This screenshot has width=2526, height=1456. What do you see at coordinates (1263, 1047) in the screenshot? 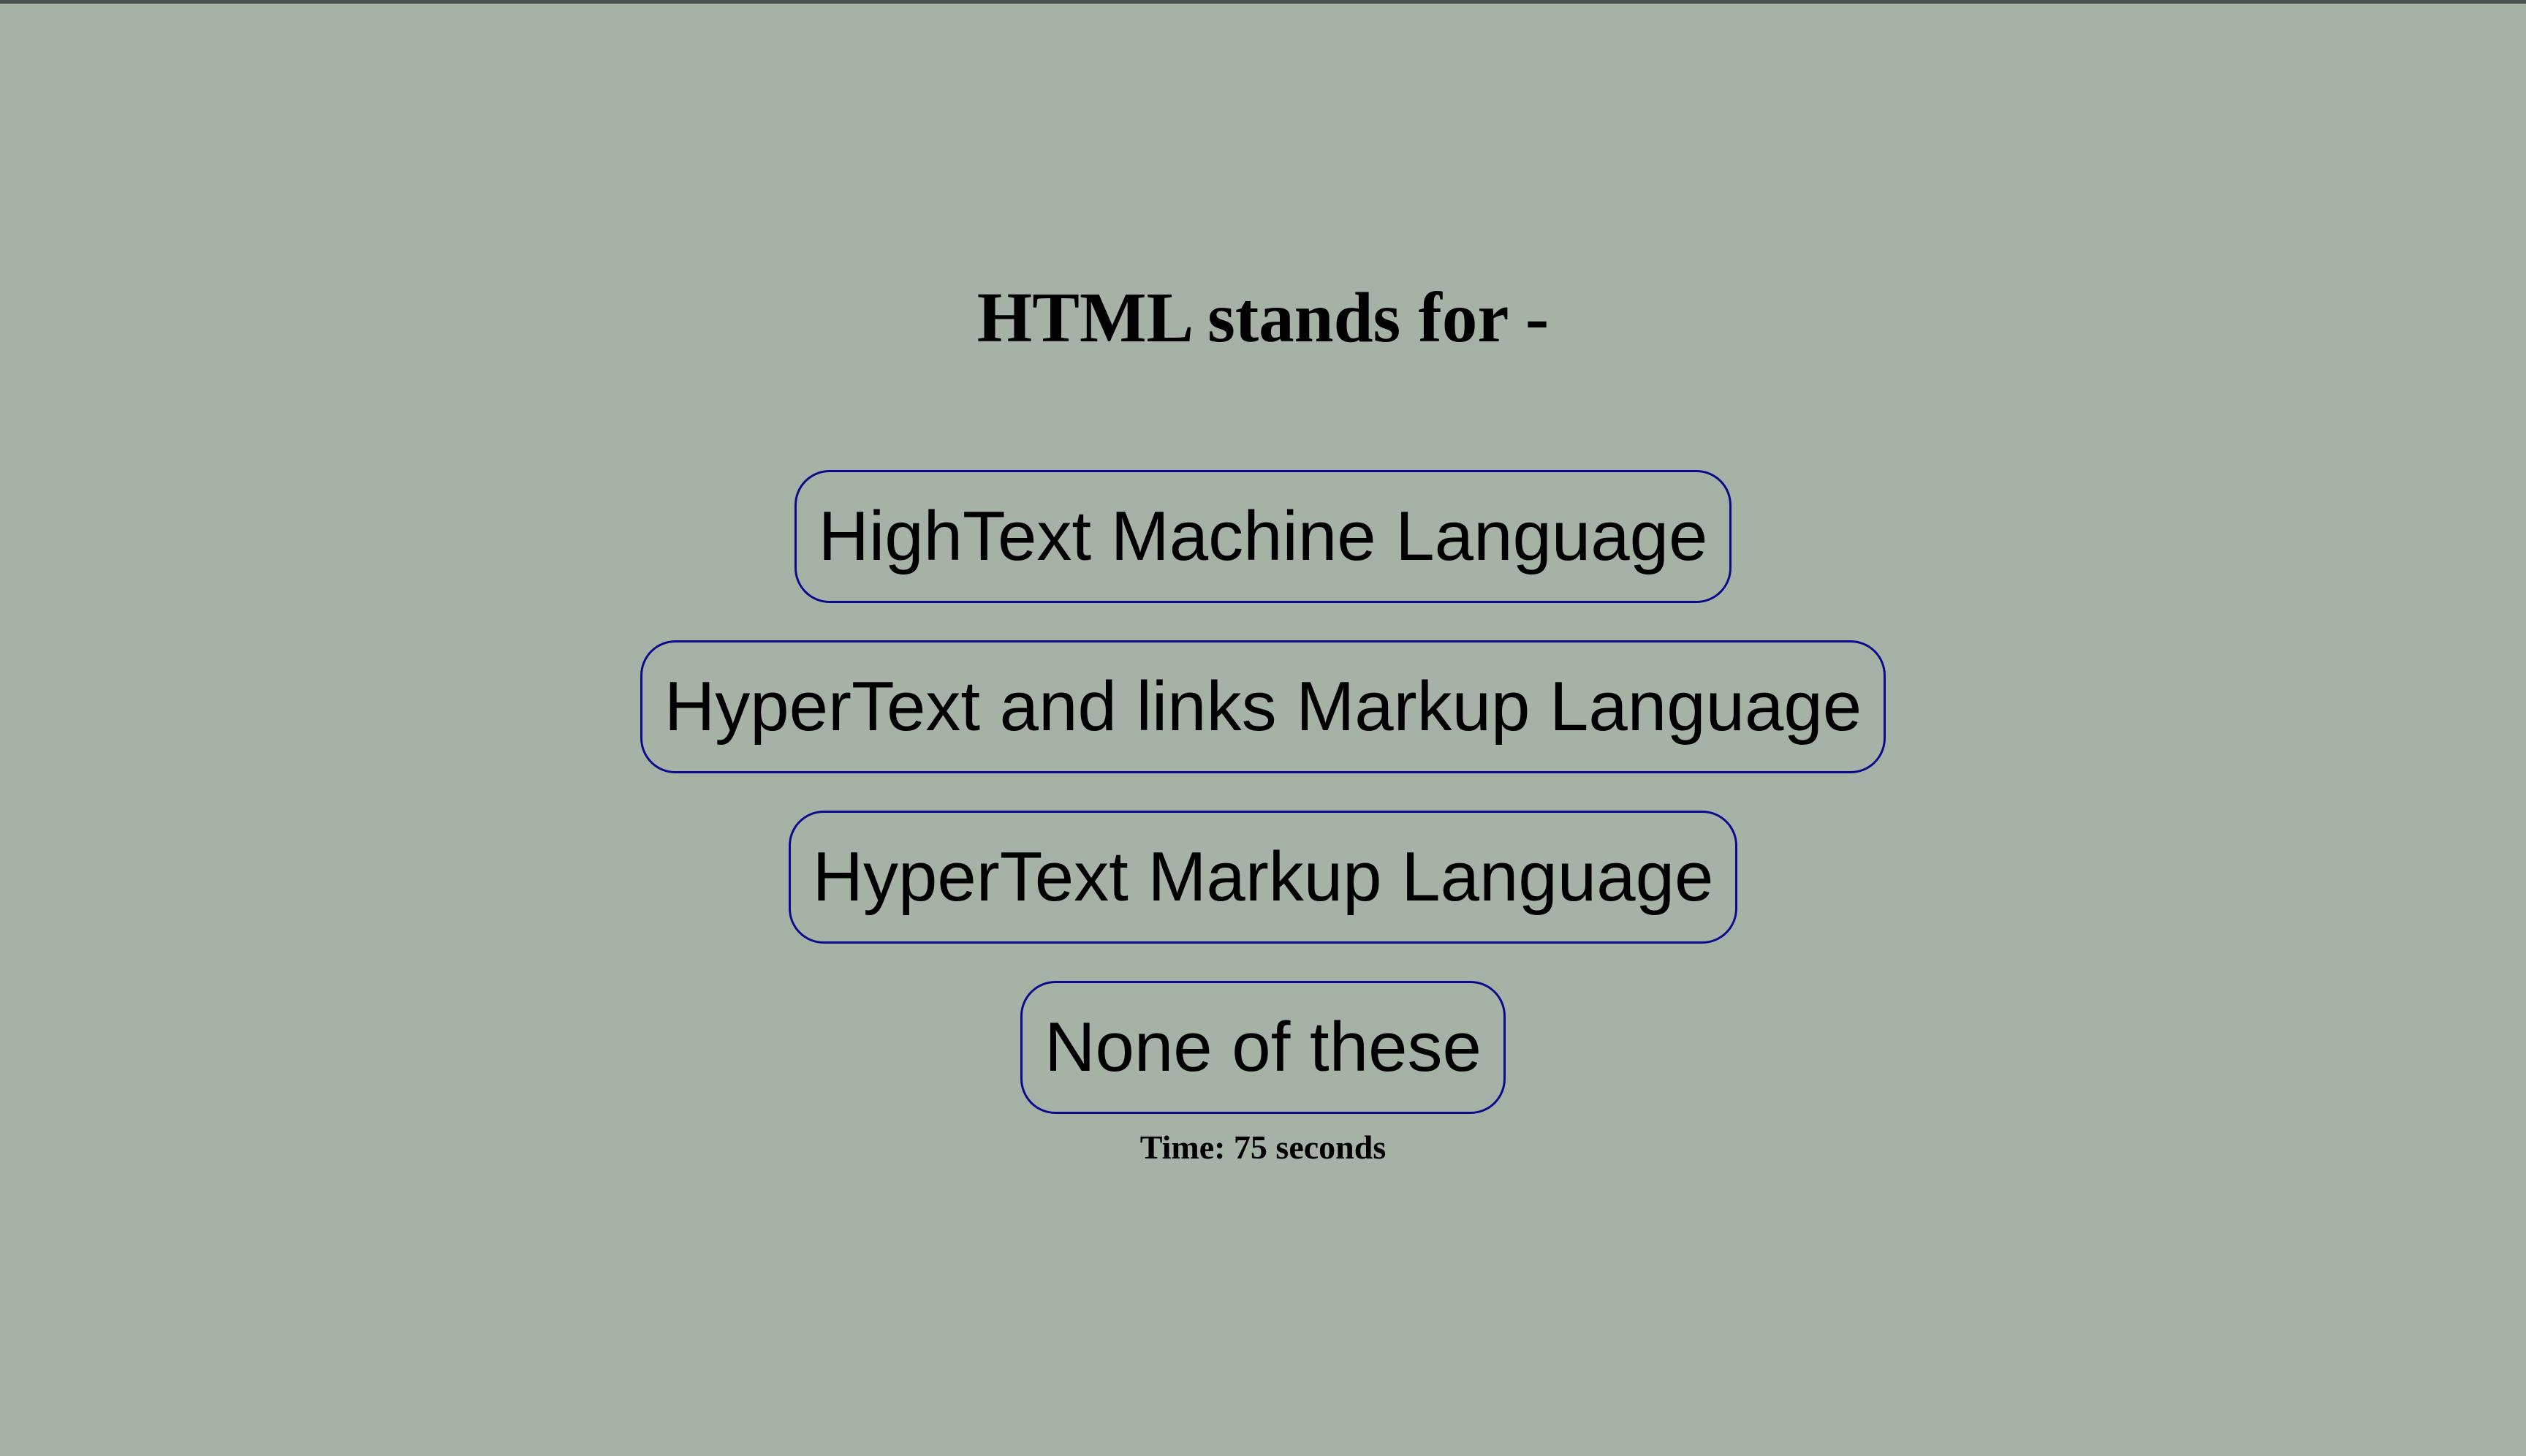
I see `option-button-4: None of these` at bounding box center [1263, 1047].